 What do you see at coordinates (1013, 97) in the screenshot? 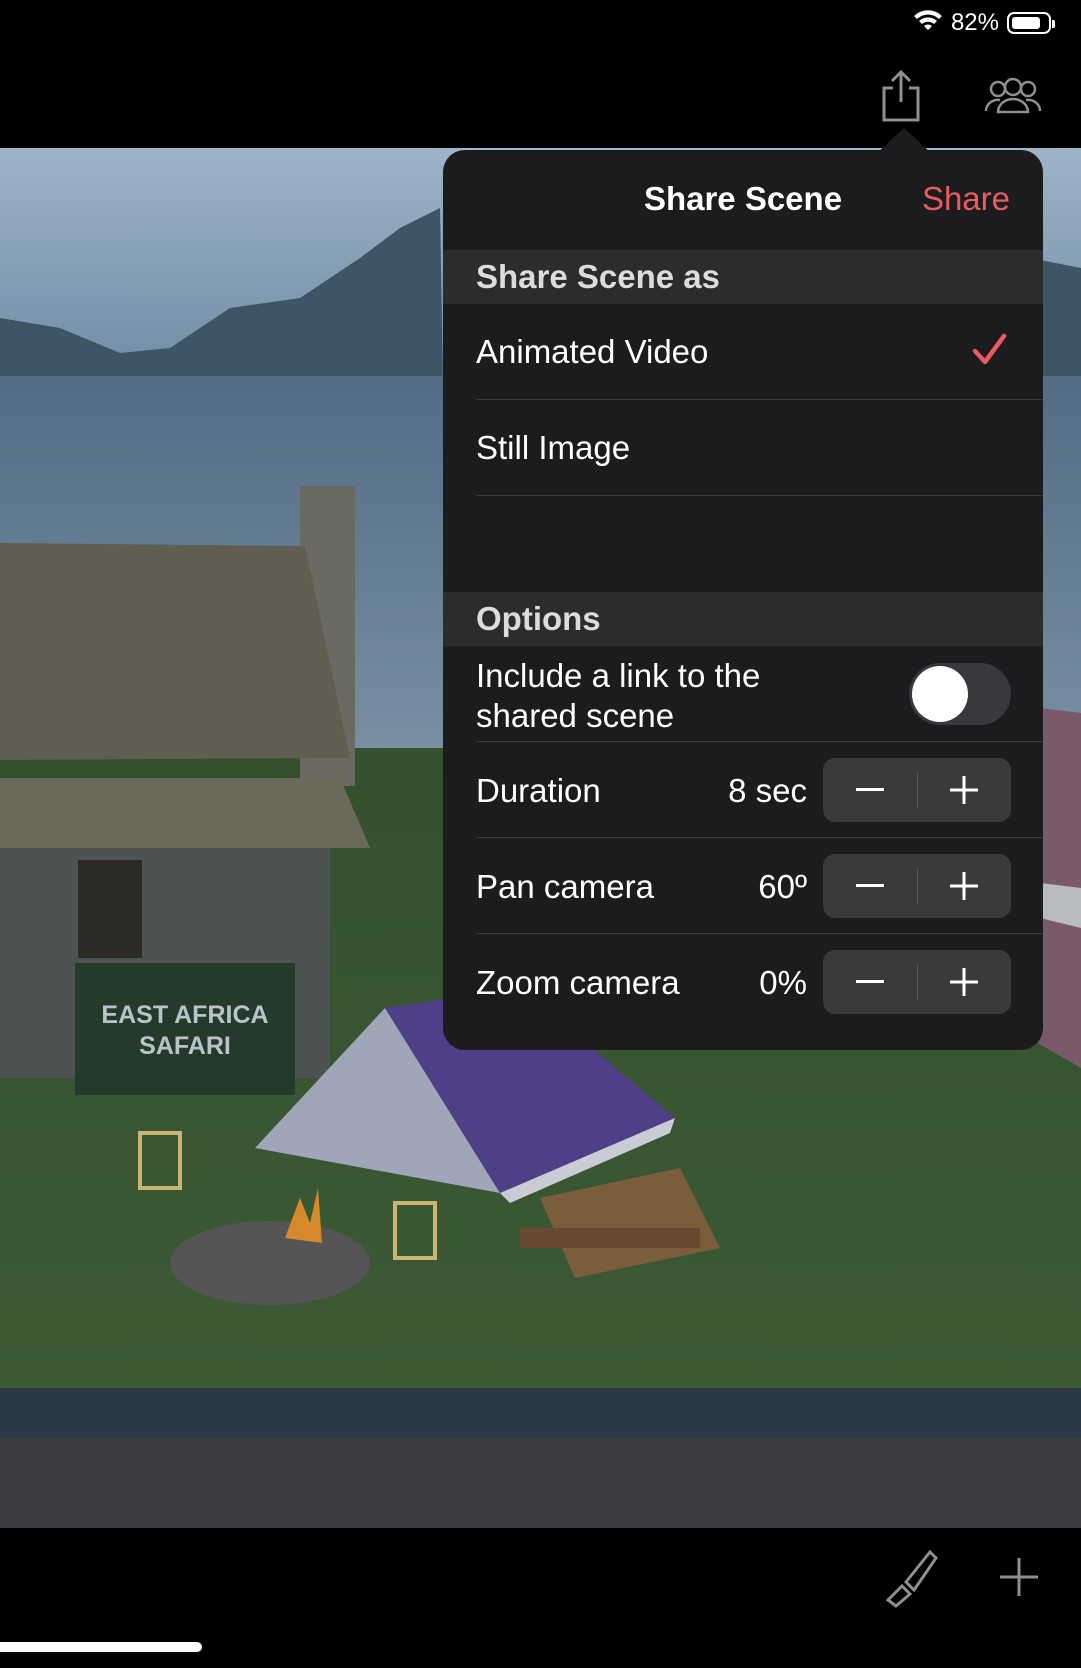
I see `people-icon` at bounding box center [1013, 97].